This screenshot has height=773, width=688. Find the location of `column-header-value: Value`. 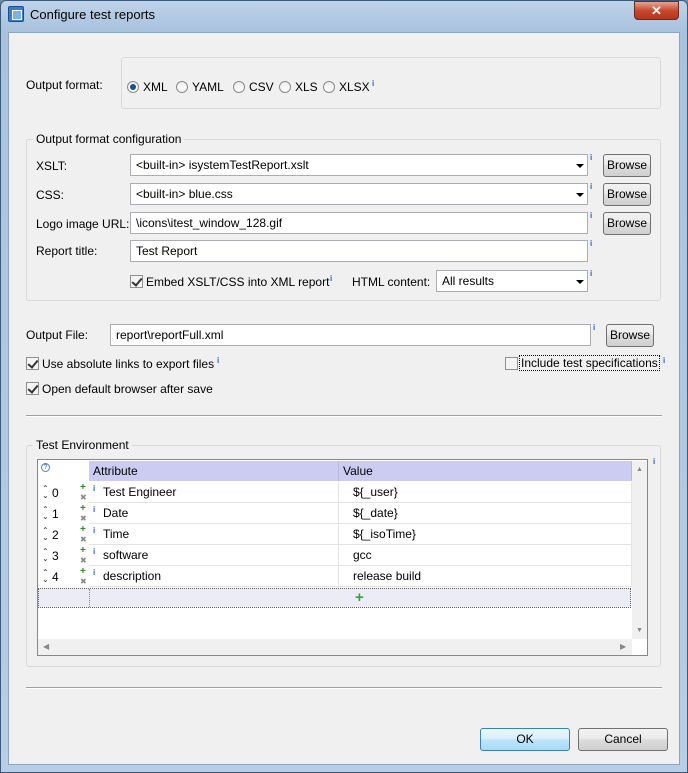

column-header-value: Value is located at coordinates (485, 471).